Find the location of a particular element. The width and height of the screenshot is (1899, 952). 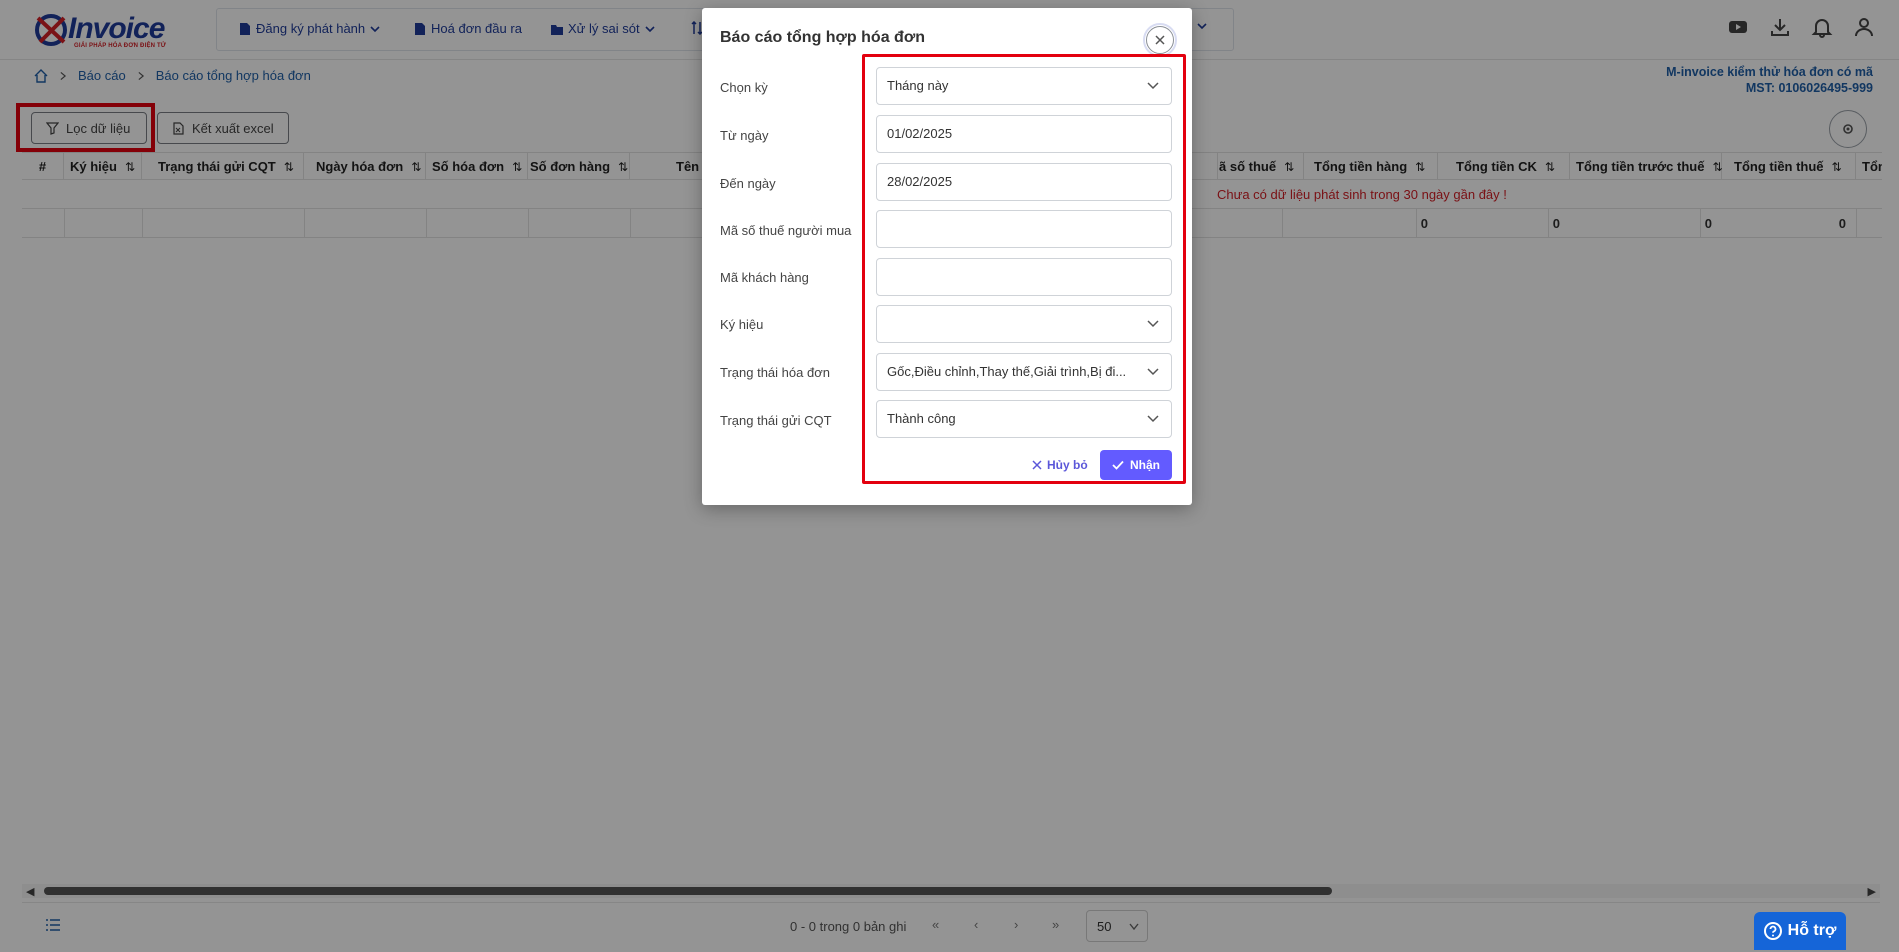

submit-button: Nhận is located at coordinates (1136, 465).